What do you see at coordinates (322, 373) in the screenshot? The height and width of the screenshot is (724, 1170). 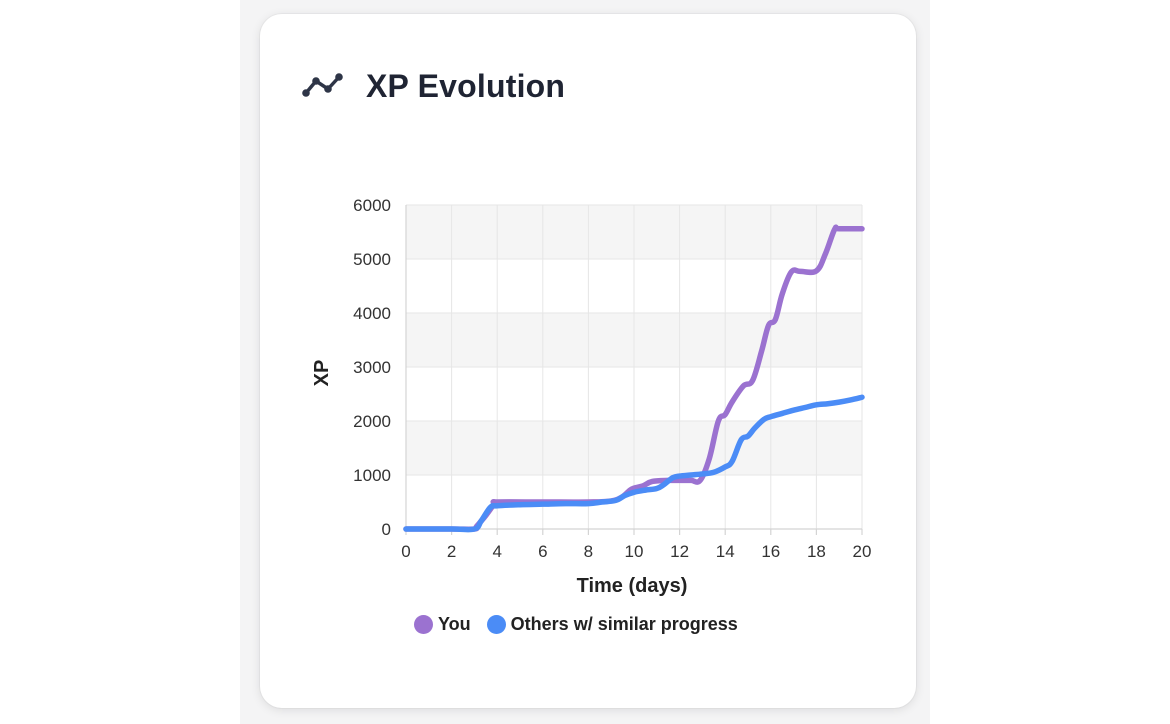 I see `y-axis-title: XP` at bounding box center [322, 373].